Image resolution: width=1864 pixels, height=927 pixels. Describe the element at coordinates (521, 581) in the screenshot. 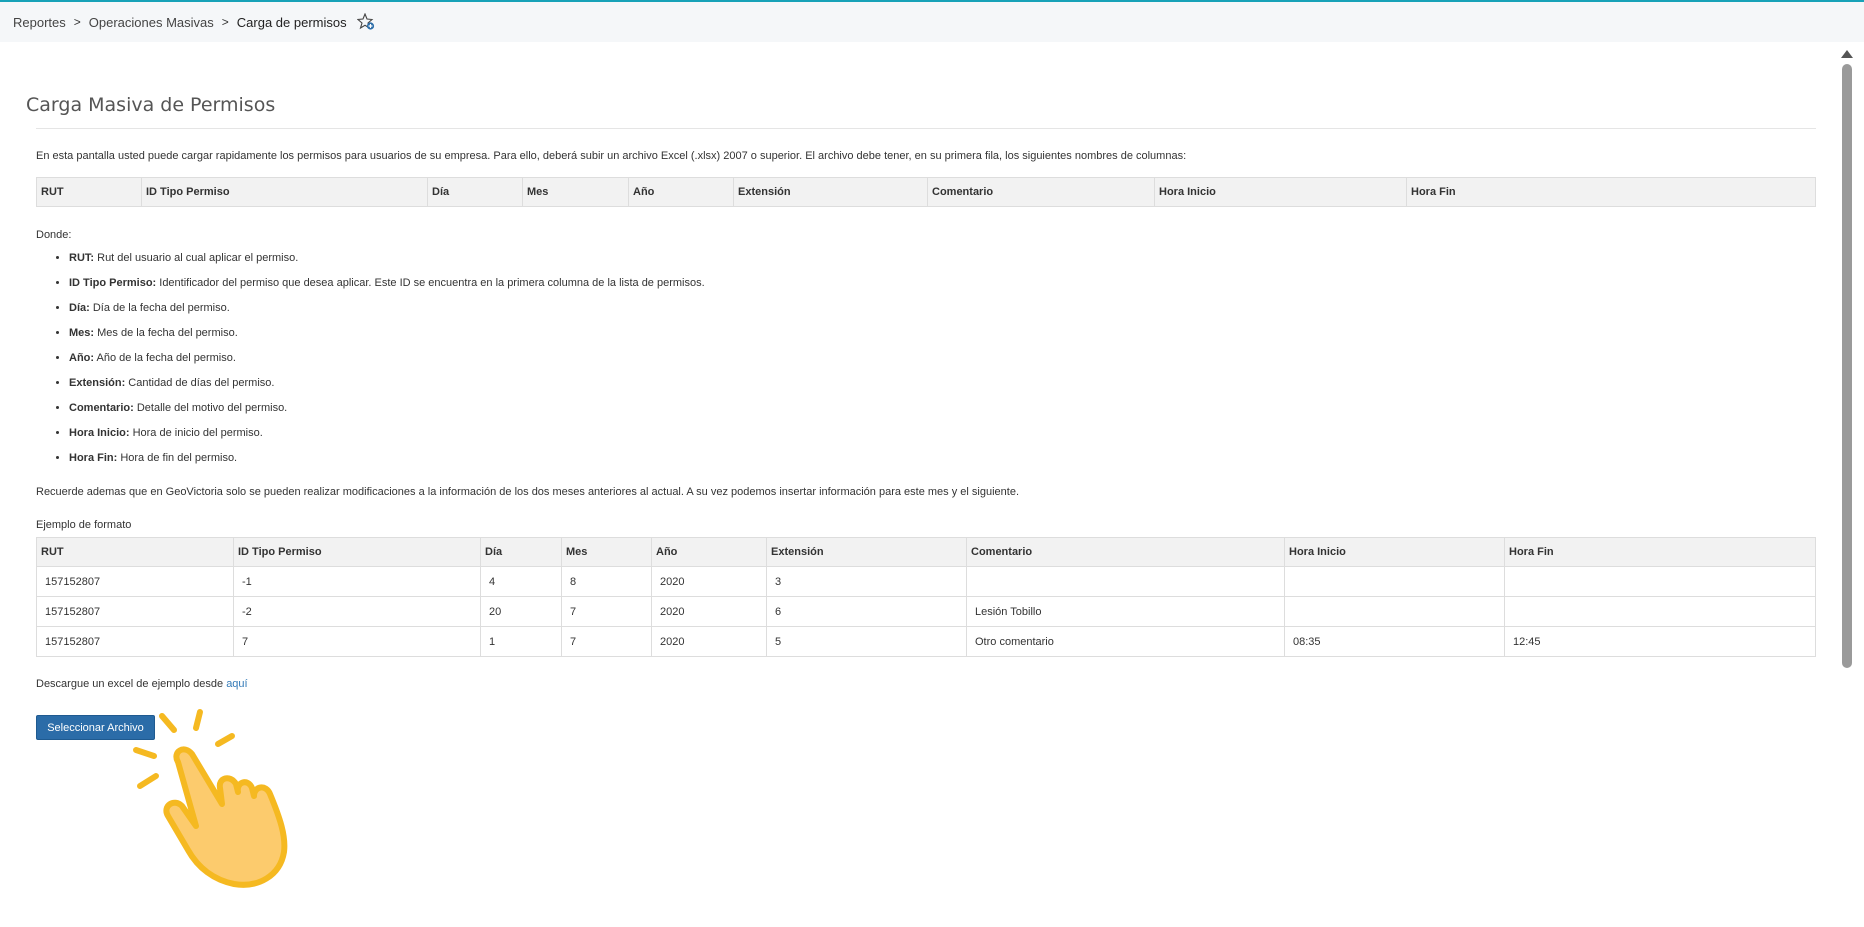

I see `table-cell: 4` at that location.